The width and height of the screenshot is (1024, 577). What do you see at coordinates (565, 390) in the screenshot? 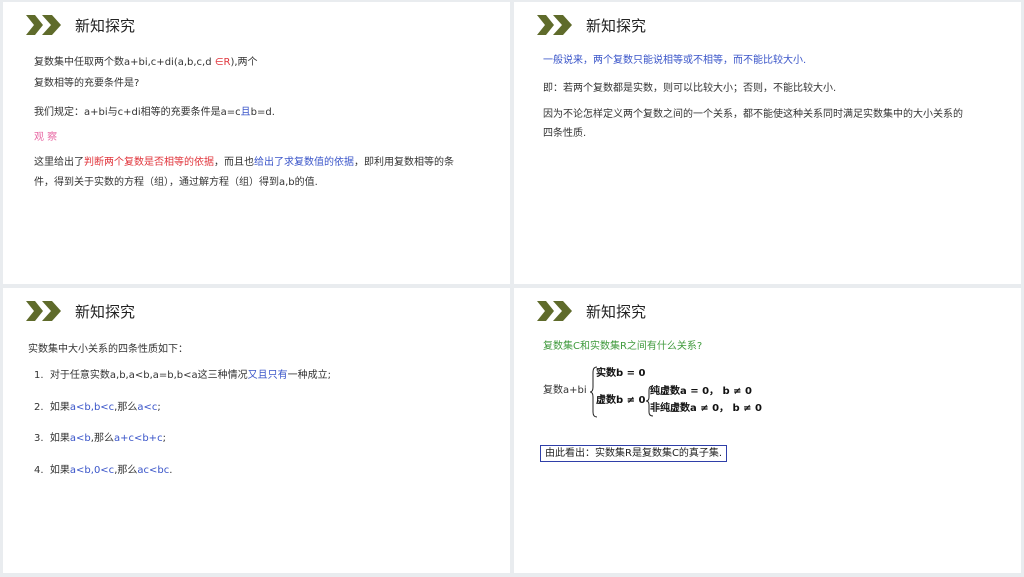
I see `classification-root: 复数a+bi` at bounding box center [565, 390].